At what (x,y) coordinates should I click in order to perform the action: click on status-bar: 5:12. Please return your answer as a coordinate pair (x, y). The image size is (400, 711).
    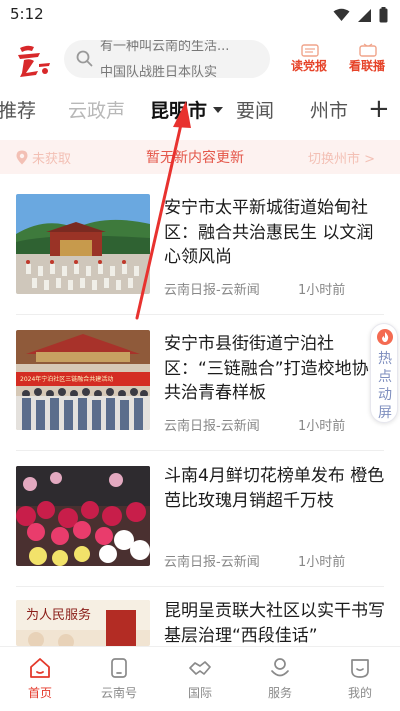
    Looking at the image, I should click on (200, 15).